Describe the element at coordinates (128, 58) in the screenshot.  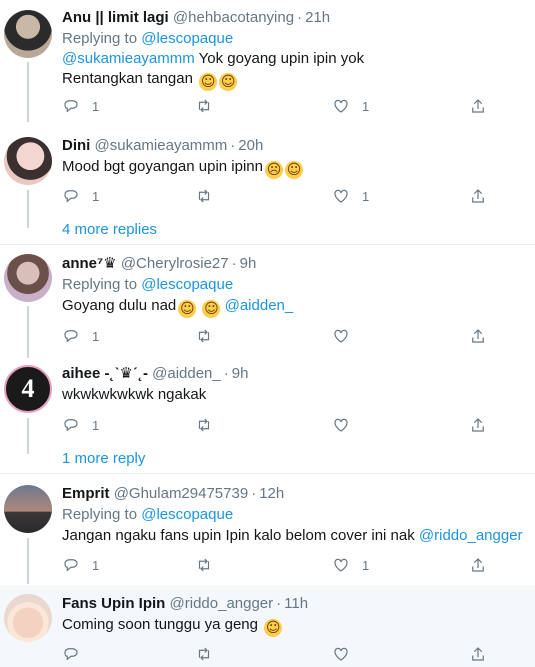
I see `mention-link: @sukamieayammm` at that location.